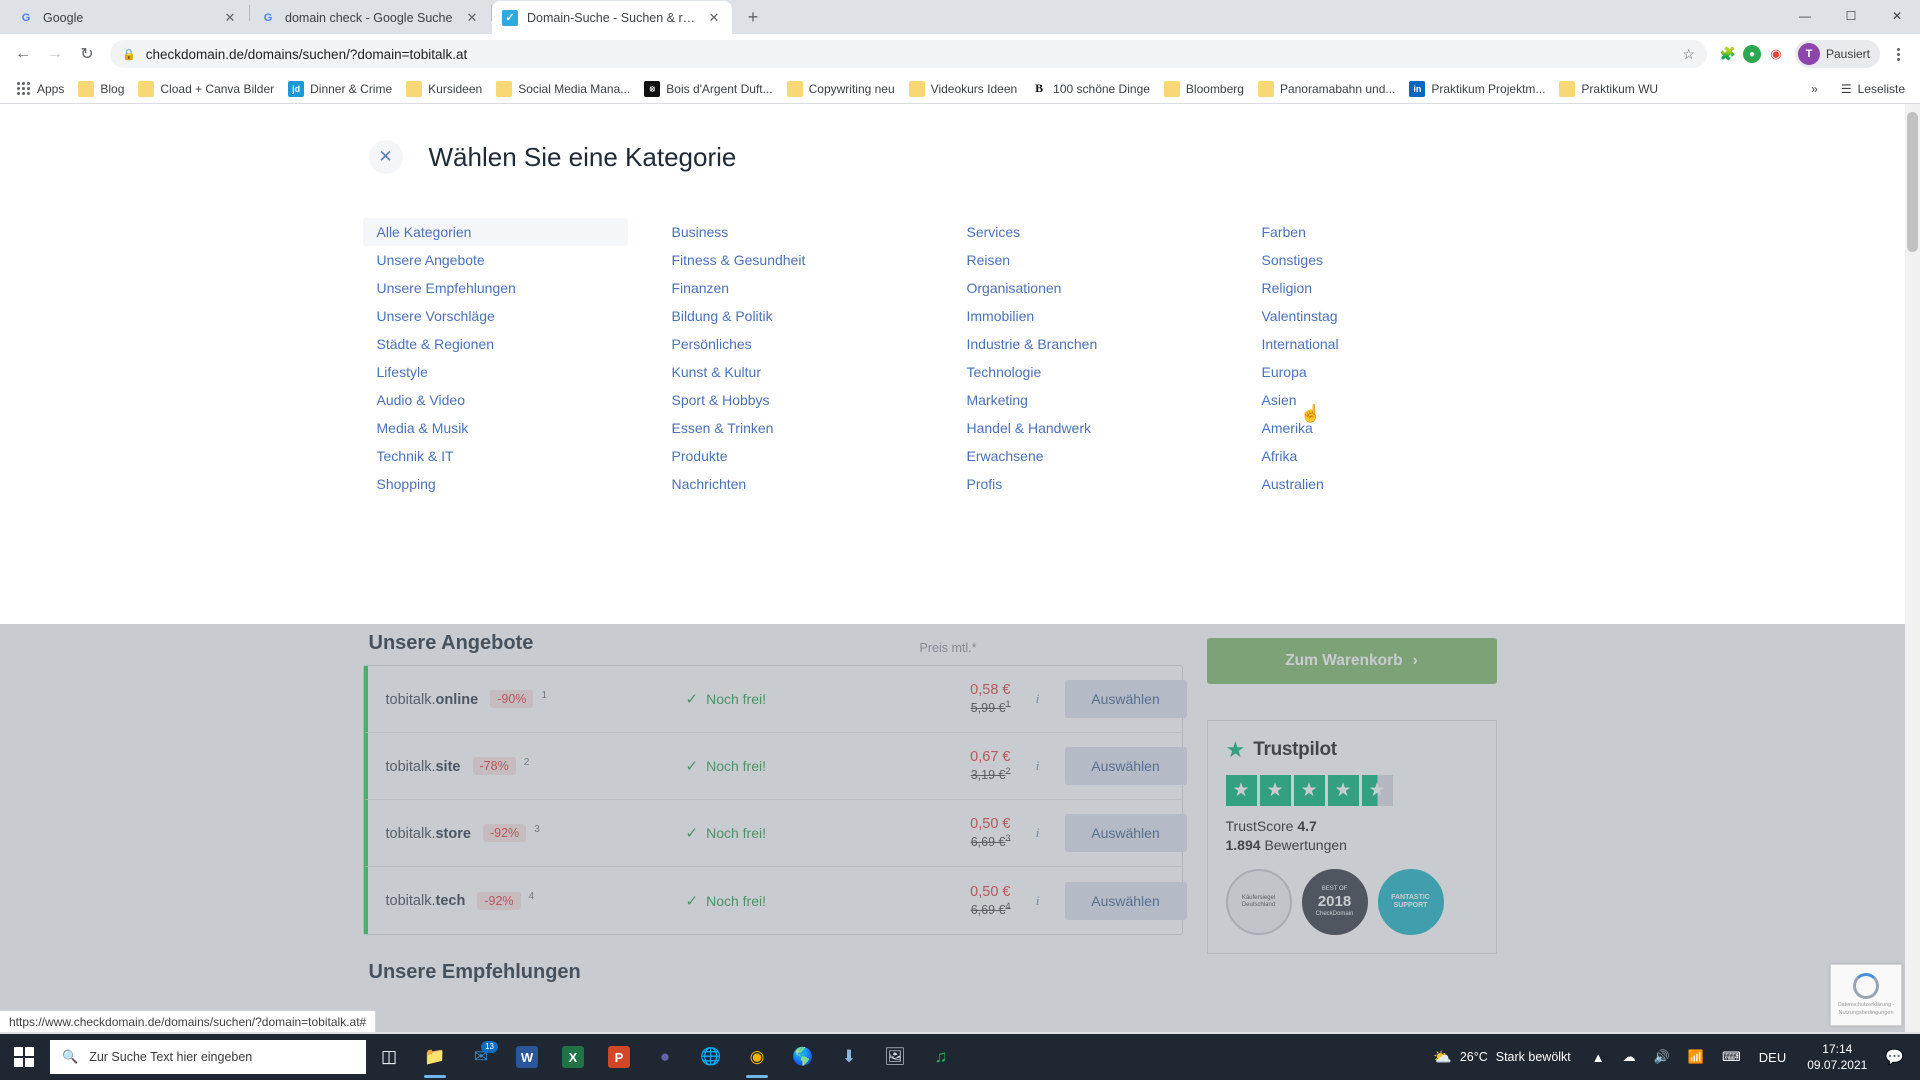  Describe the element at coordinates (1204, 89) in the screenshot. I see `bookmark-bloomberg: Bloomberg` at that location.